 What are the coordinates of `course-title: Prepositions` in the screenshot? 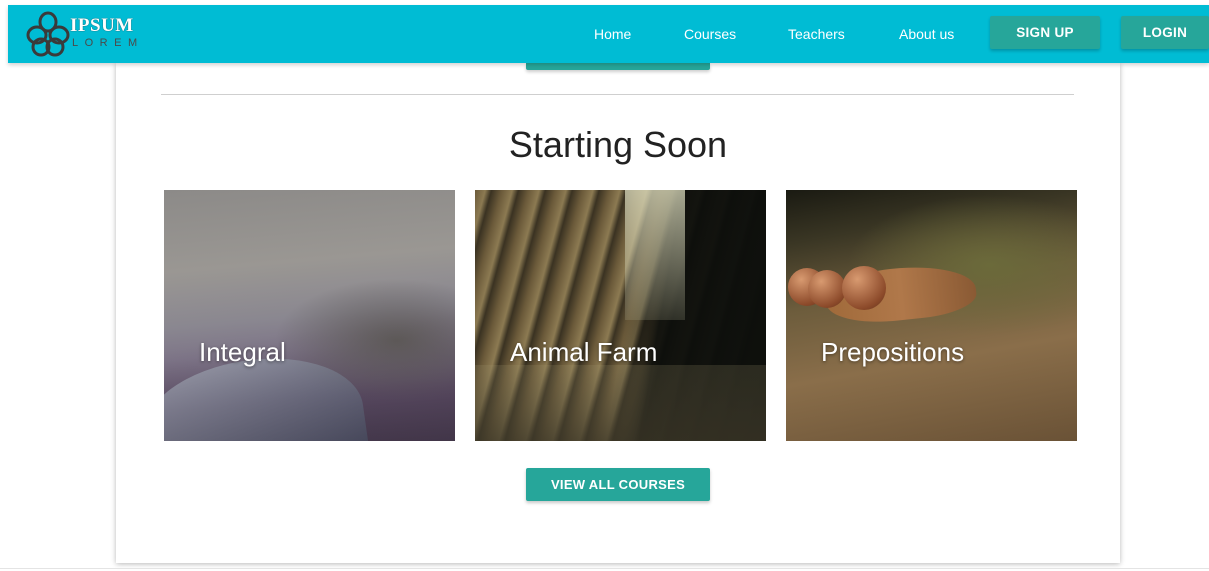 It's located at (893, 352).